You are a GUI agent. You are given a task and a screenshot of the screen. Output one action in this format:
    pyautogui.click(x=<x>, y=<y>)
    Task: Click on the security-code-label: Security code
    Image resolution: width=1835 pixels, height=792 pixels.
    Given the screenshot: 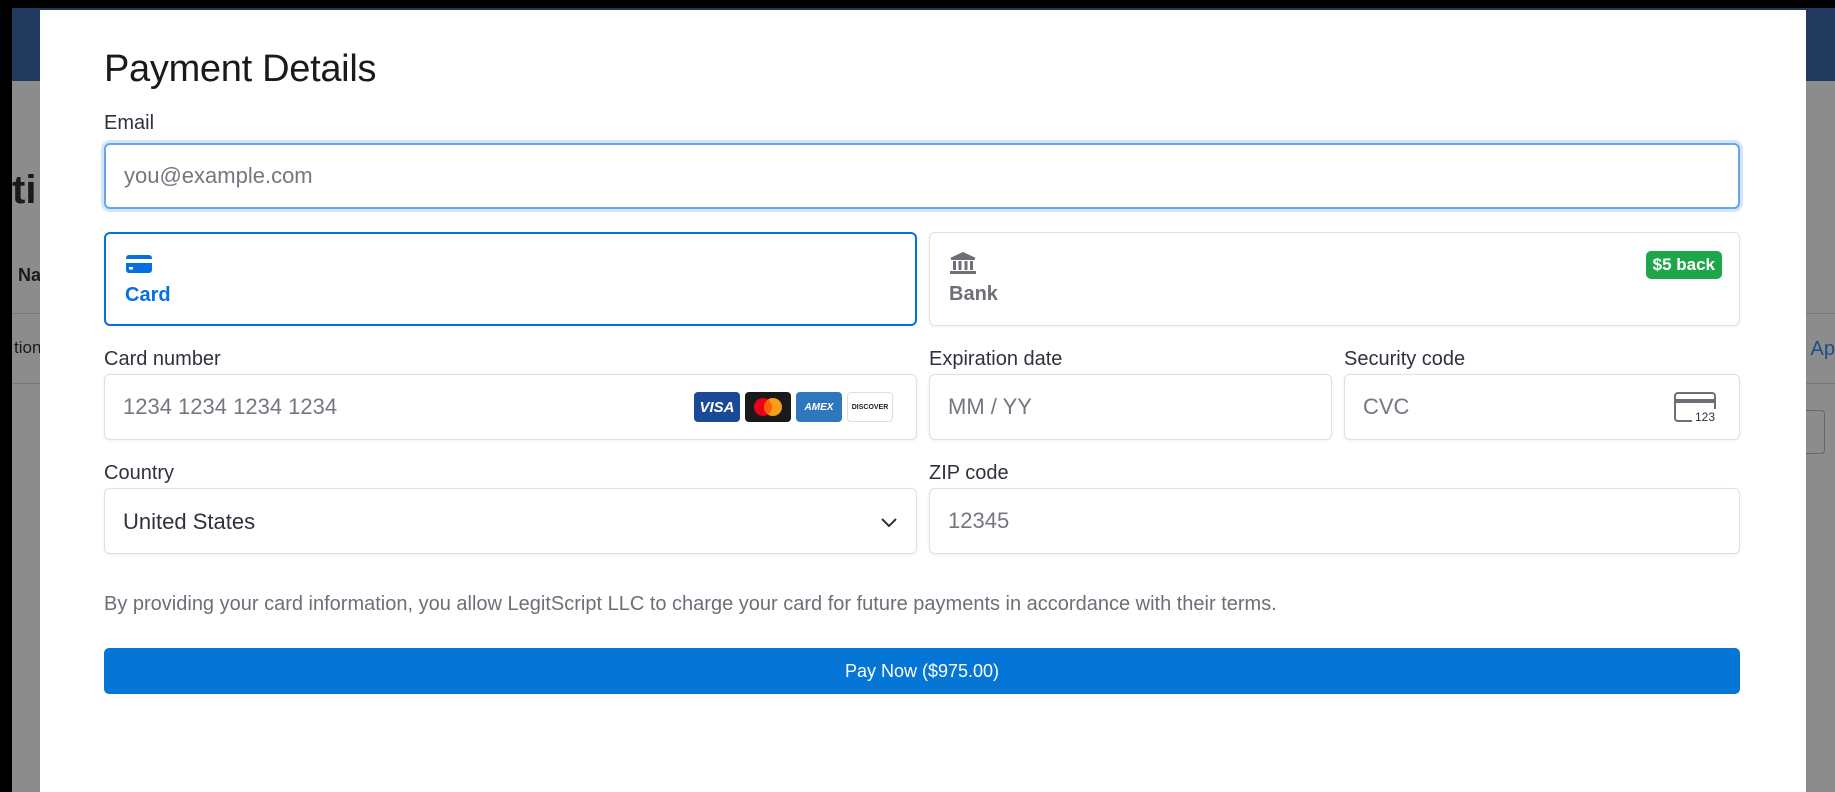 What is the action you would take?
    pyautogui.click(x=1405, y=359)
    